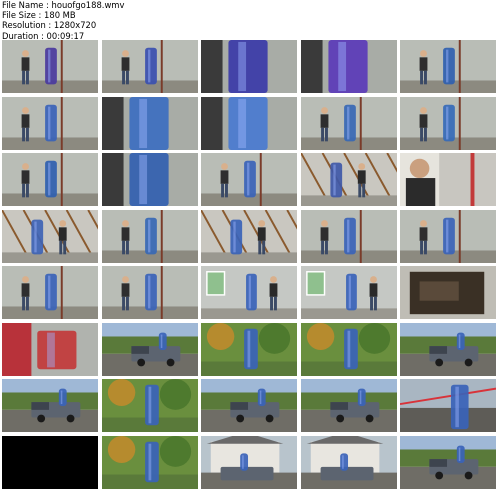 This screenshot has height=492, width=500. Describe the element at coordinates (19, 15) in the screenshot. I see `file-size-label: File Size` at that location.